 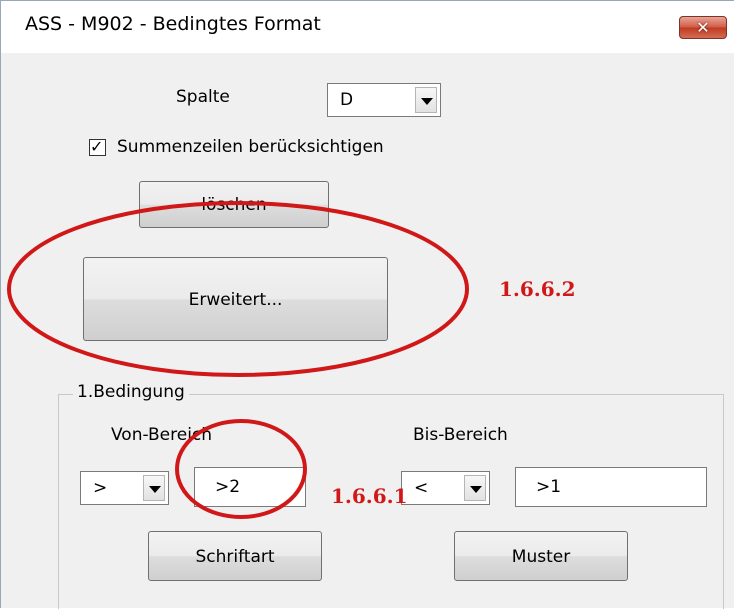 I want to click on annotation-label-1662: 1.6.6.2, so click(x=537, y=289).